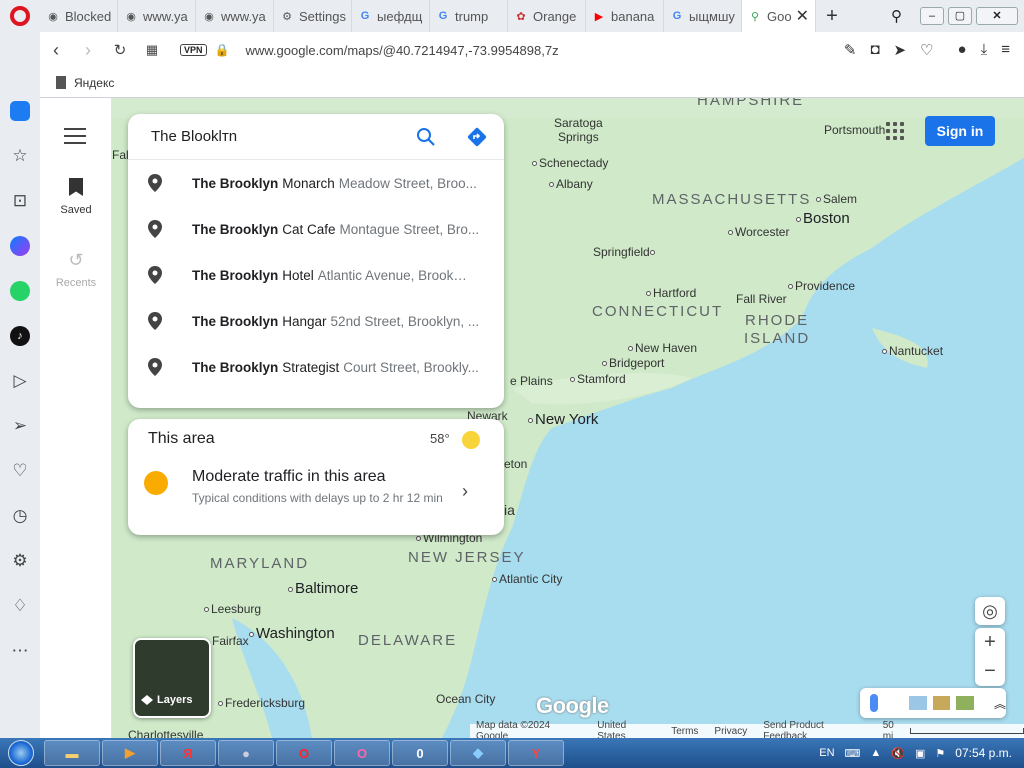 Image resolution: width=1024 pixels, height=768 pixels. Describe the element at coordinates (20, 380) in the screenshot. I see `sidebar-player-icon: ▷` at that location.